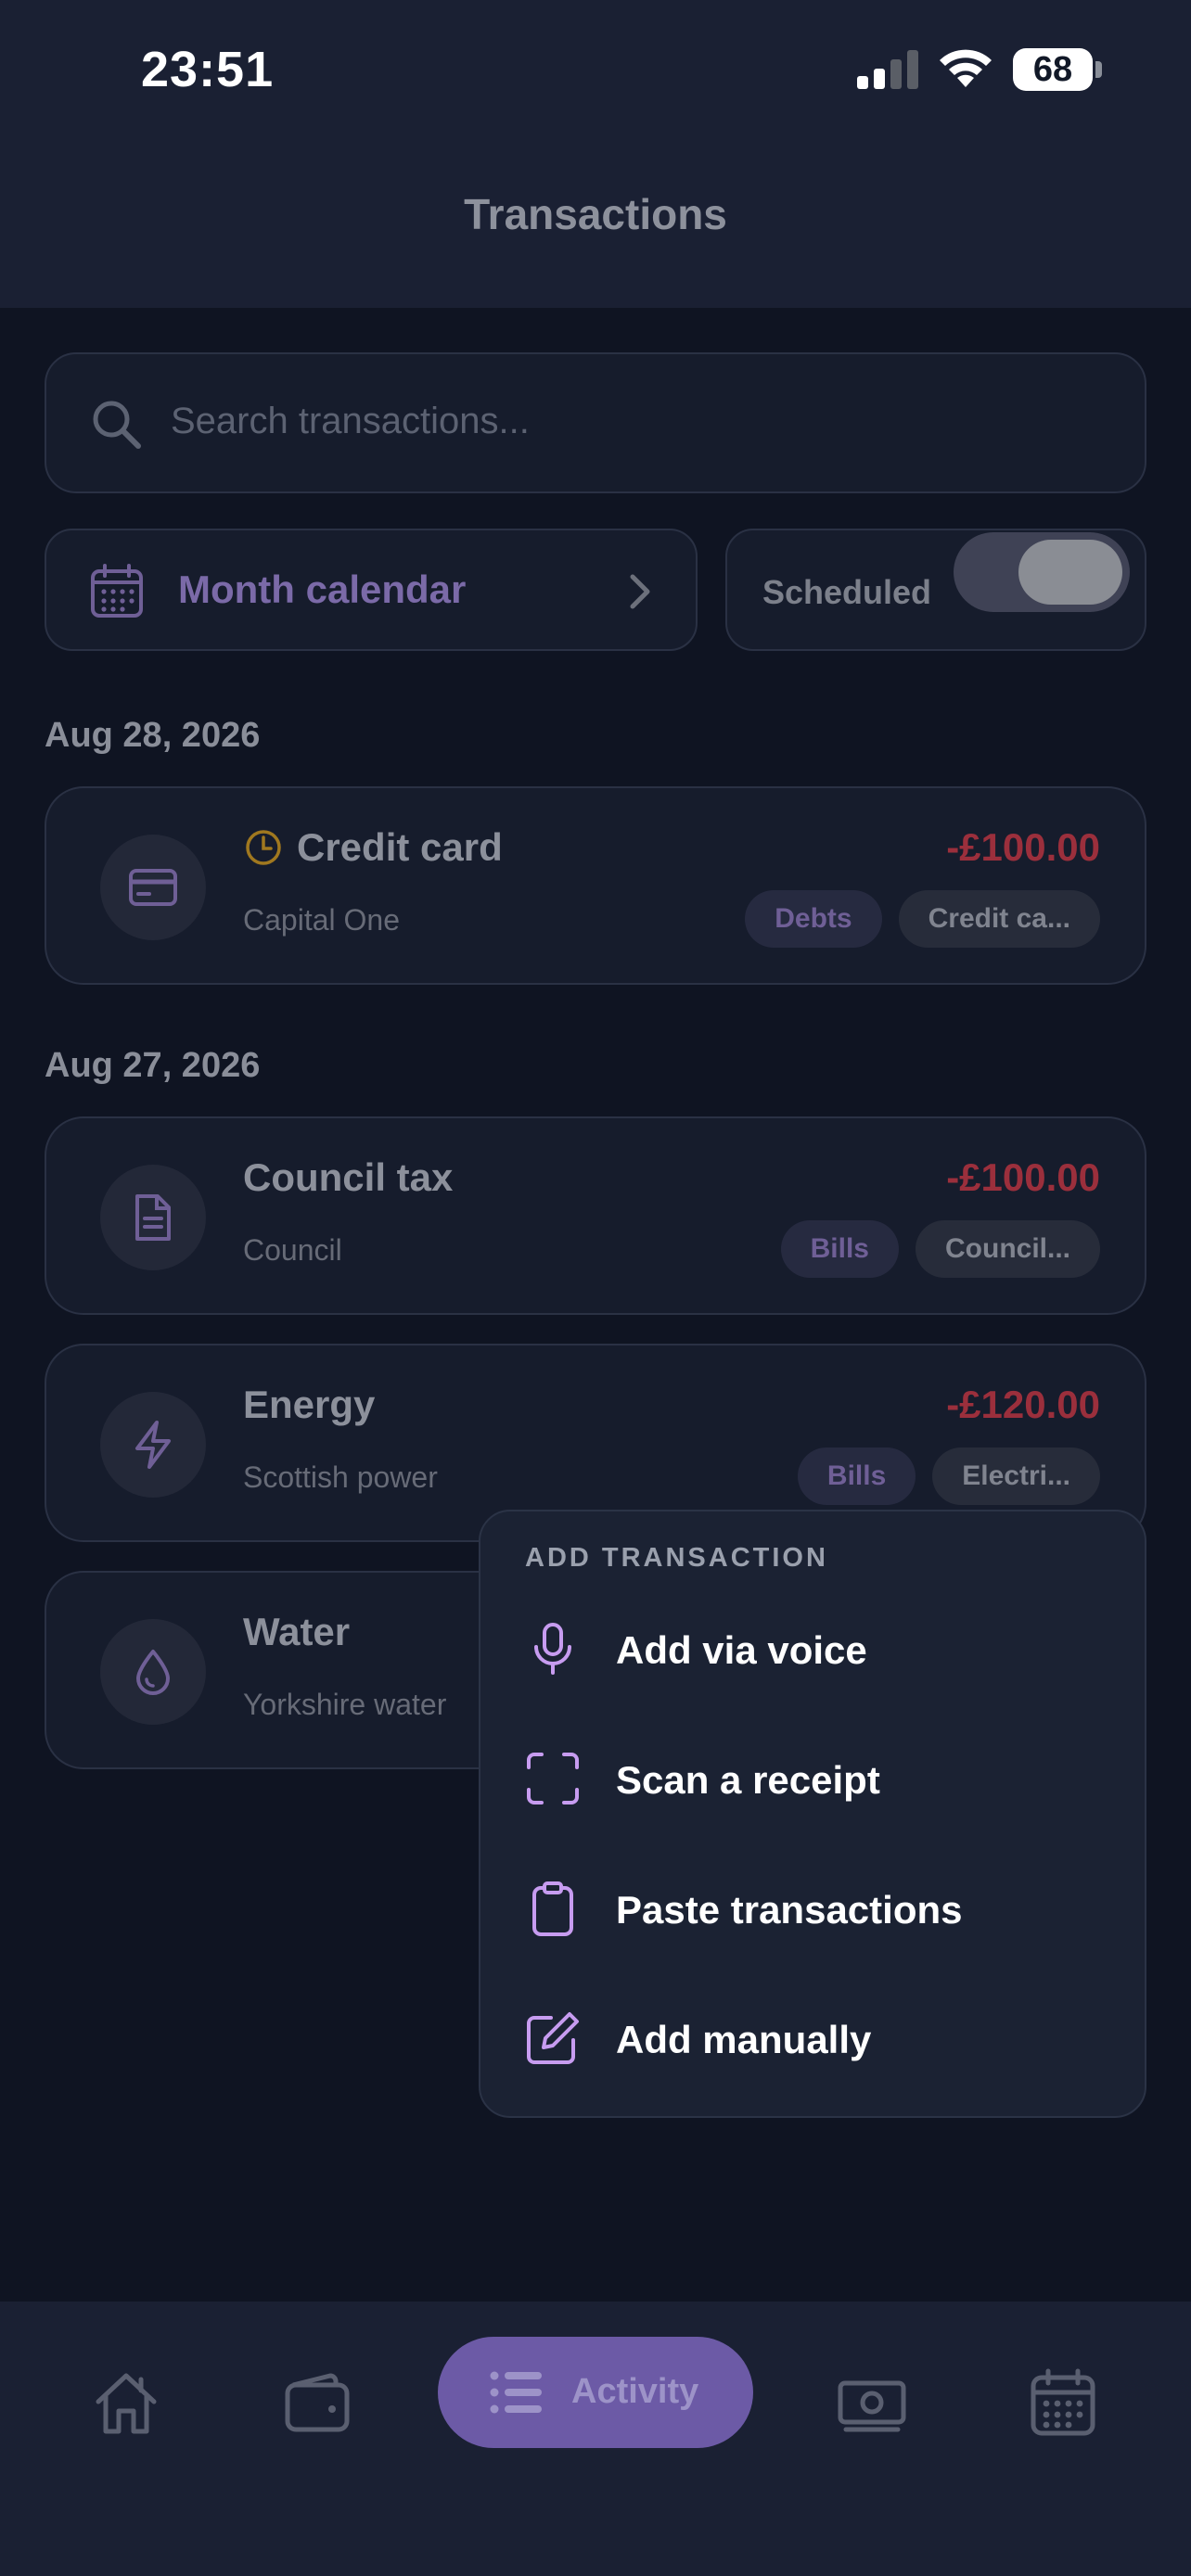 Image resolution: width=1191 pixels, height=2576 pixels. I want to click on microphone-icon, so click(552, 1649).